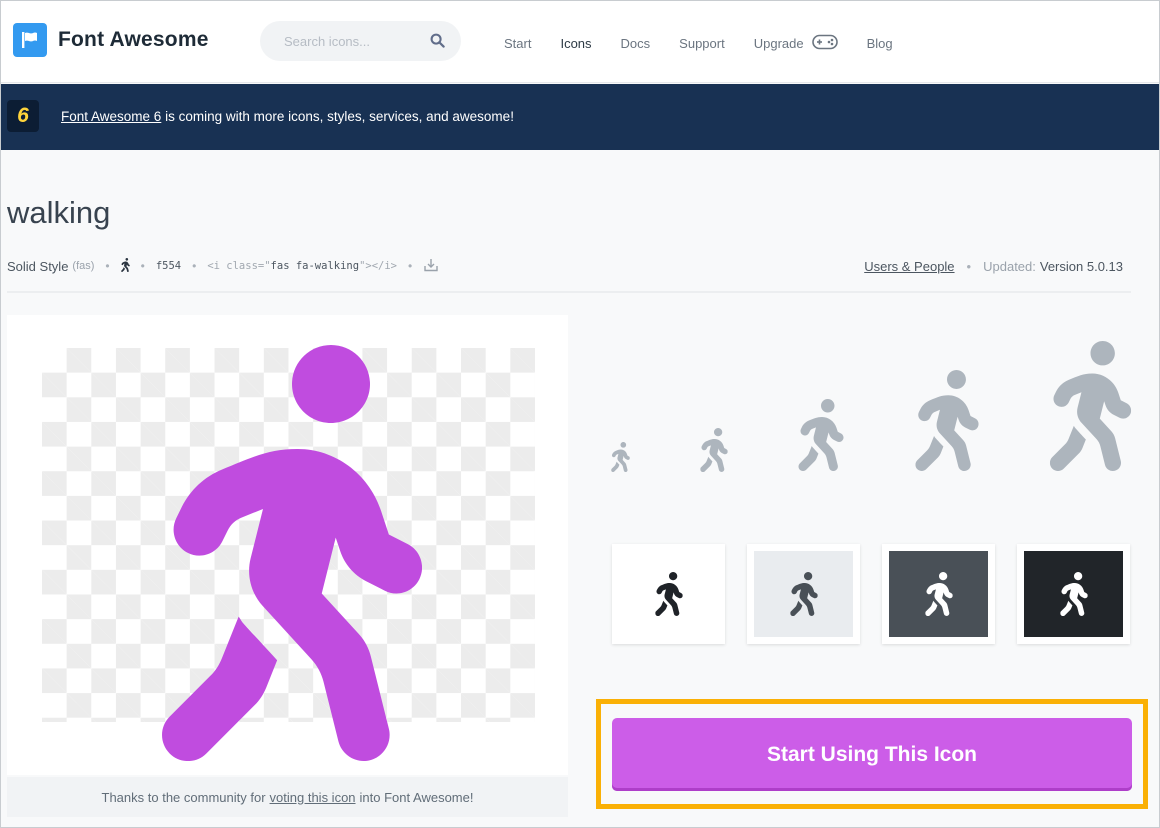 The height and width of the screenshot is (828, 1160). What do you see at coordinates (111, 116) in the screenshot?
I see `banner-link: Font Awesome 6` at bounding box center [111, 116].